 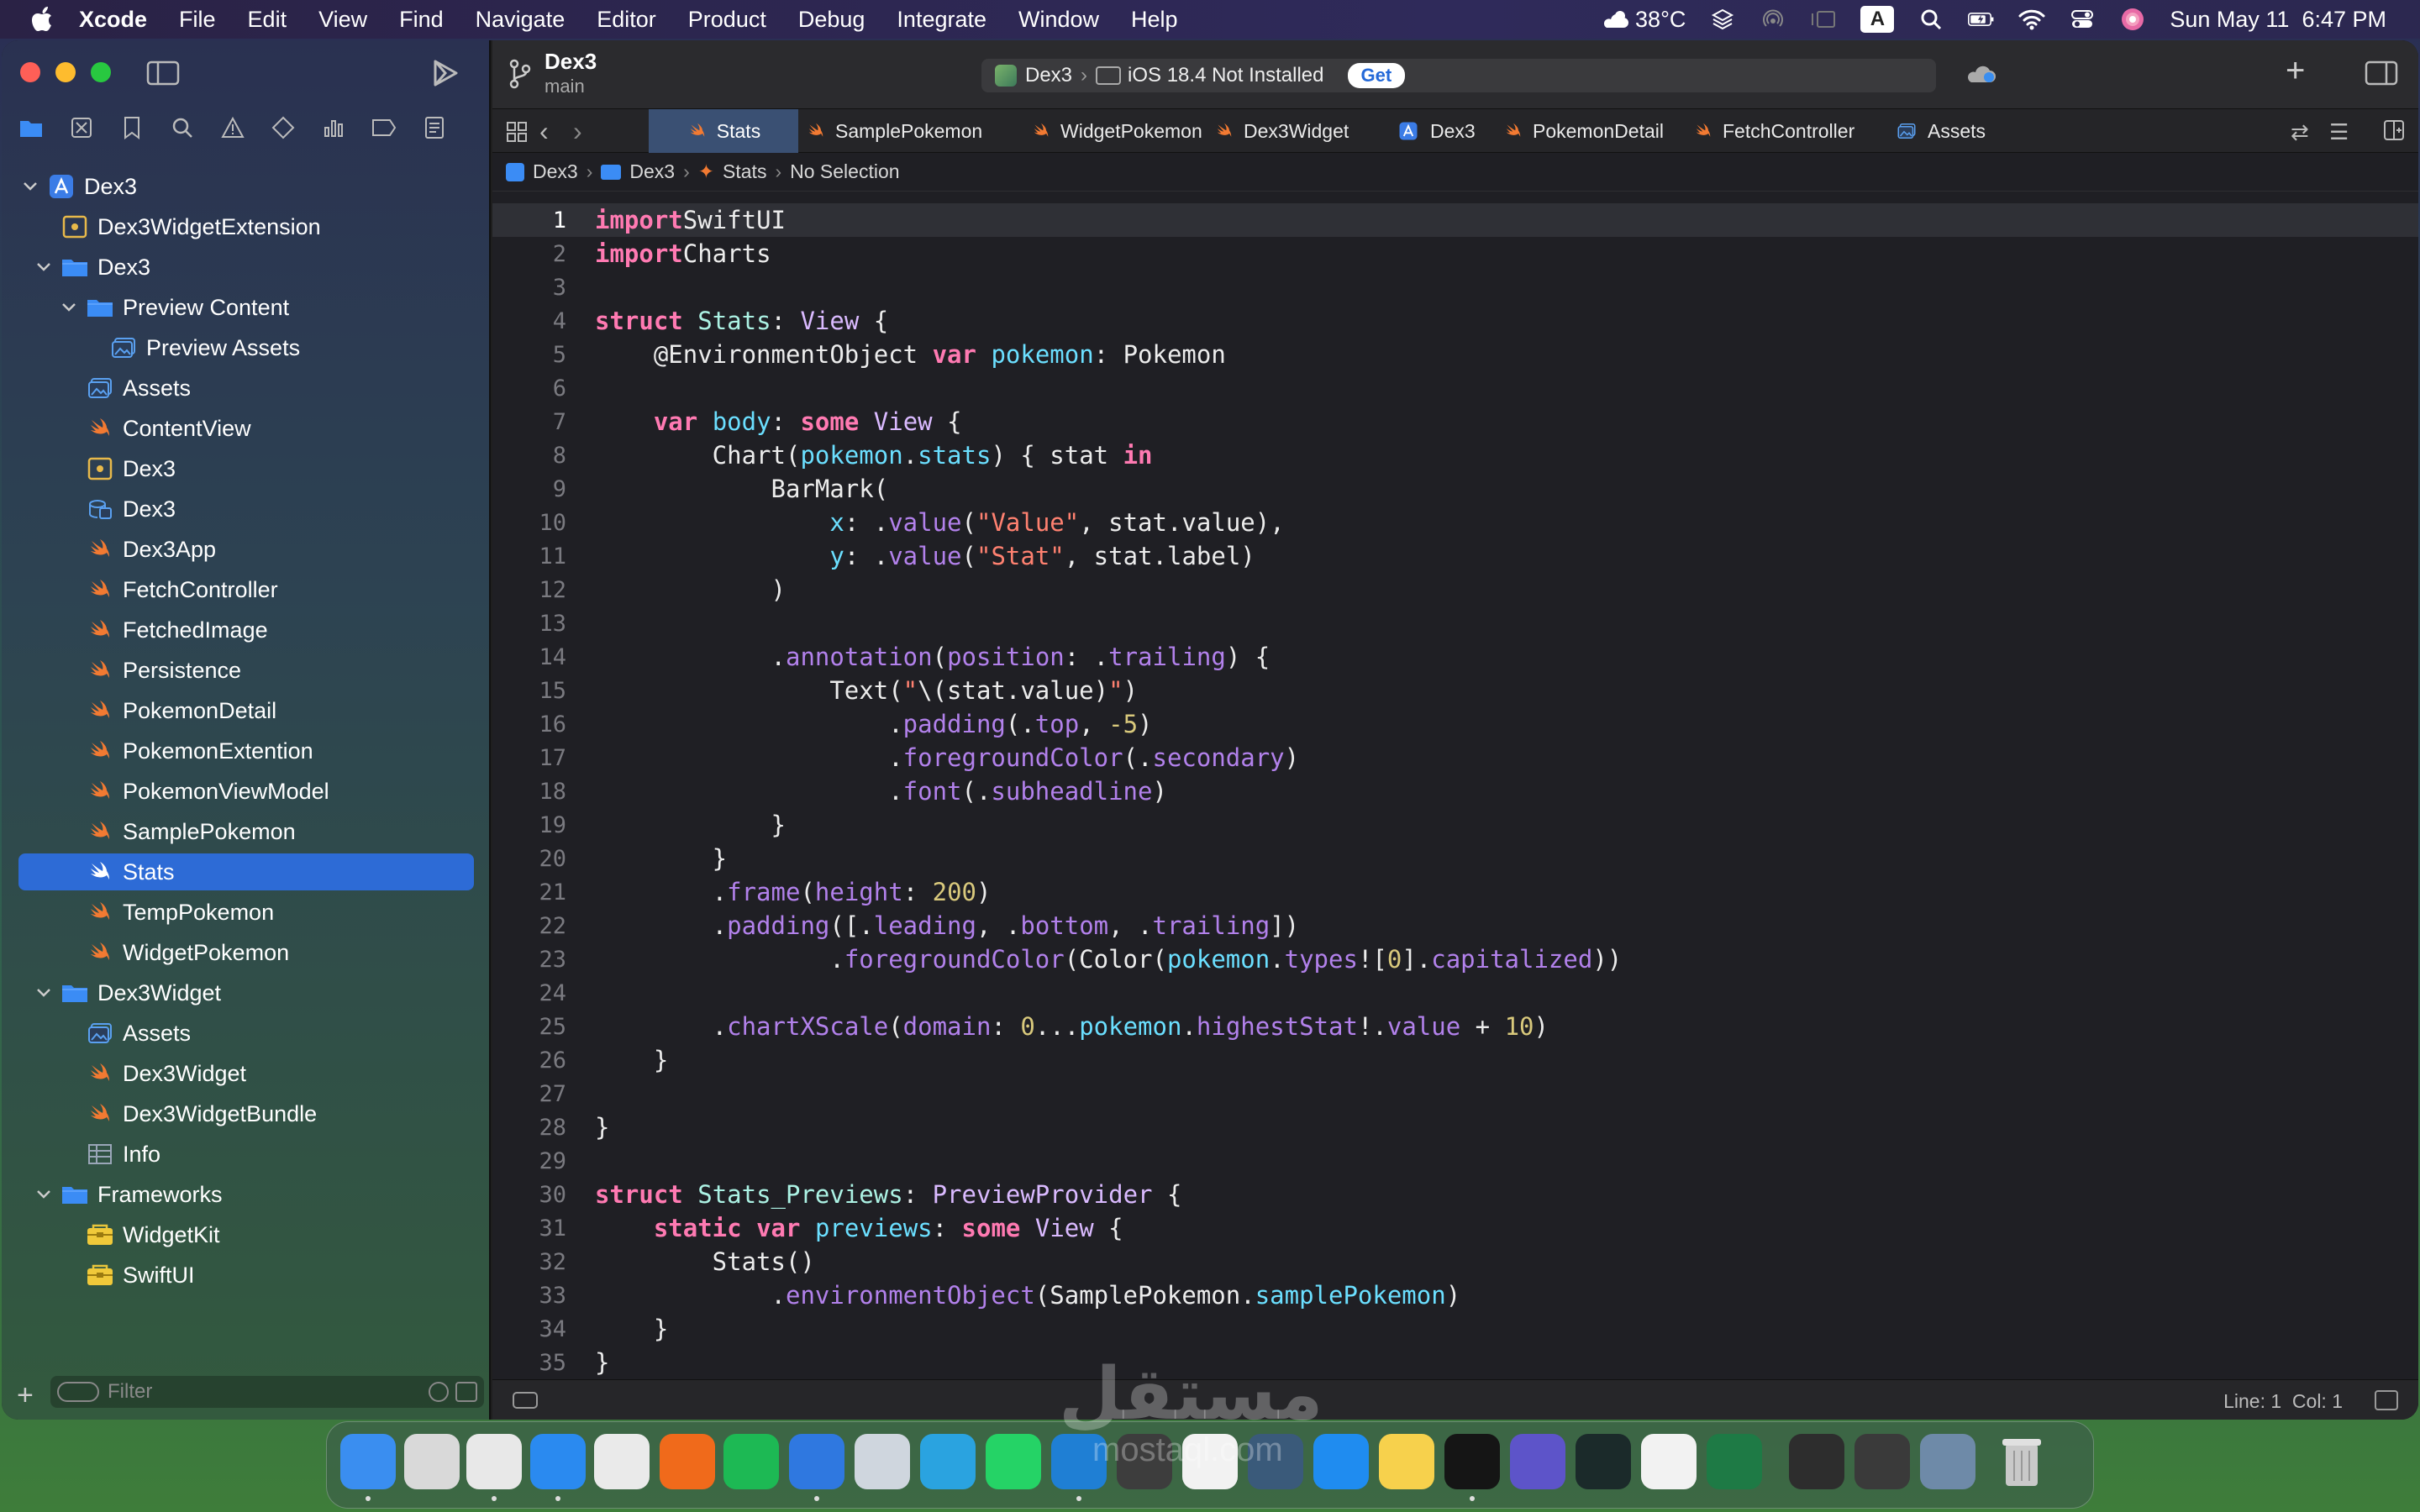 What do you see at coordinates (1455, 421) in the screenshot?
I see `code-line: 7 var body: some View {` at bounding box center [1455, 421].